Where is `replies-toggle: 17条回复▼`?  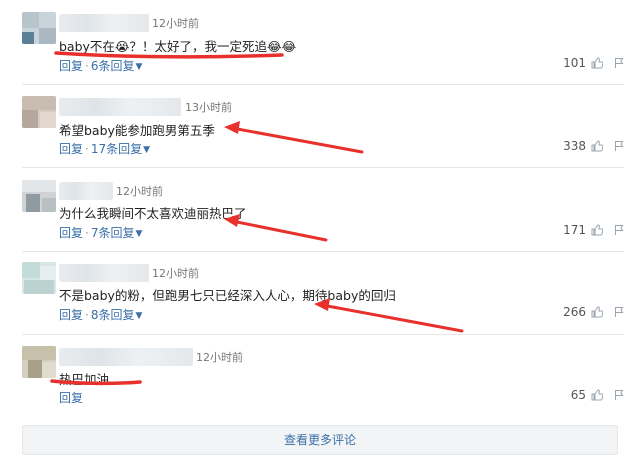 replies-toggle: 17条回复▼ is located at coordinates (120, 149).